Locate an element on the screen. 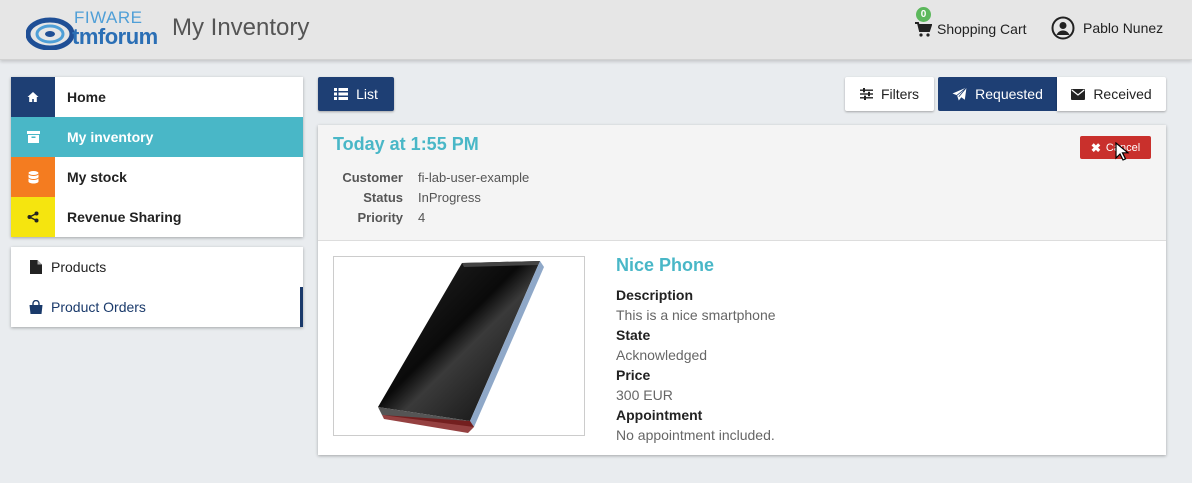 This screenshot has width=1192, height=483. mouse-pointer-icon is located at coordinates (1122, 151).